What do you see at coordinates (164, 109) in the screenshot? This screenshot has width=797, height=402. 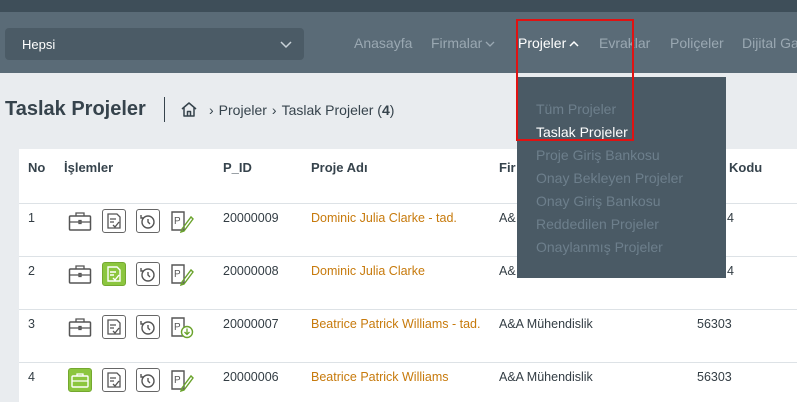 I see `title-separator` at bounding box center [164, 109].